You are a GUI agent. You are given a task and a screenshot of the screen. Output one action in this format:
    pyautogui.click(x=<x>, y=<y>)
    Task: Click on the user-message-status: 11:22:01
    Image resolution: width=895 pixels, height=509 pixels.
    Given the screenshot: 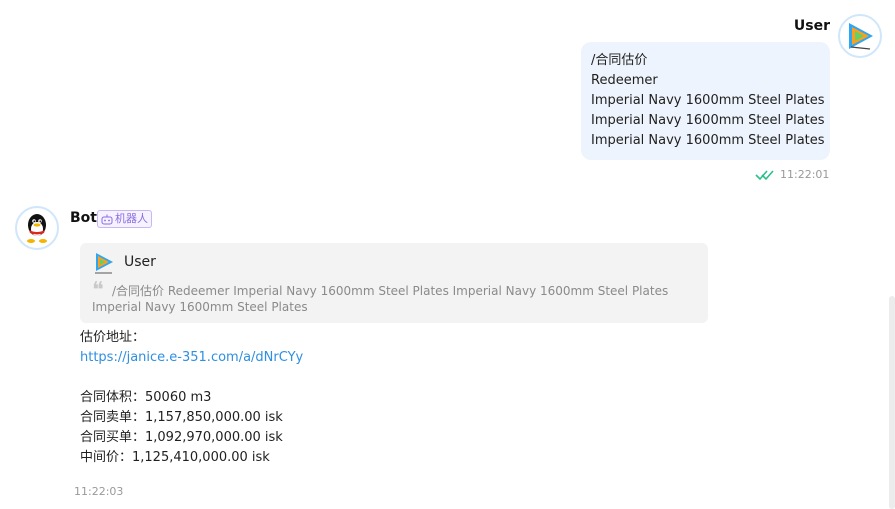 What is the action you would take?
    pyautogui.click(x=792, y=174)
    